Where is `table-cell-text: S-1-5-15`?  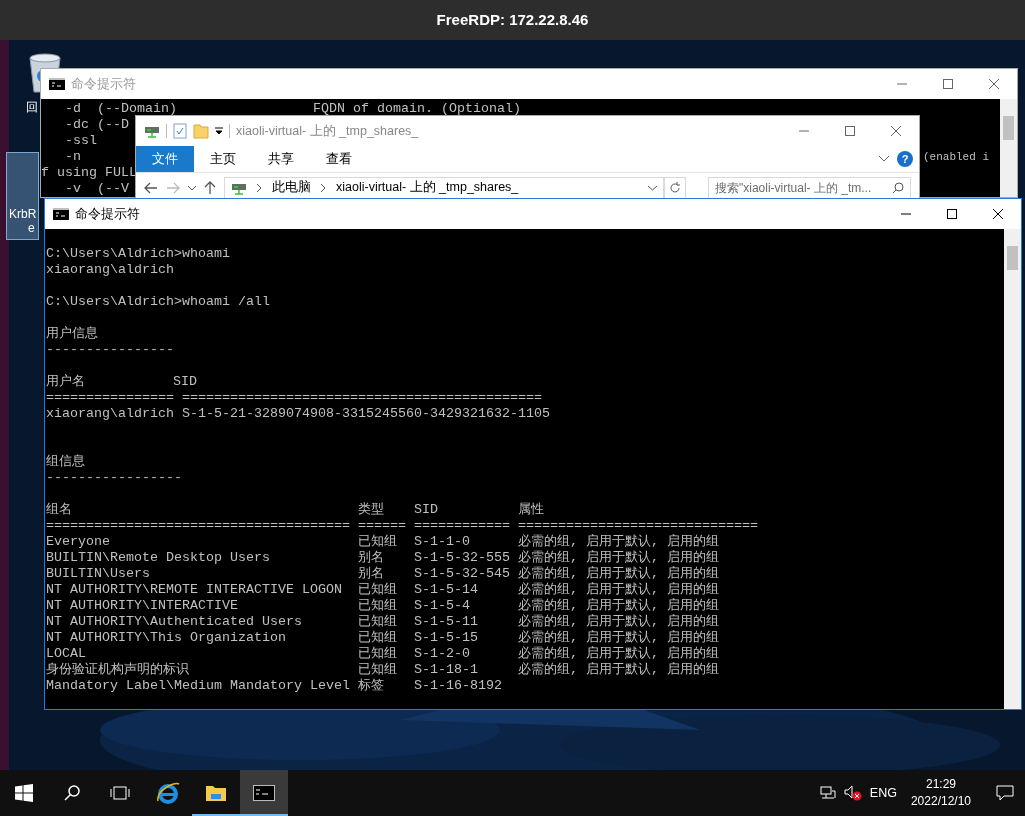 table-cell-text: S-1-5-15 is located at coordinates (446, 638).